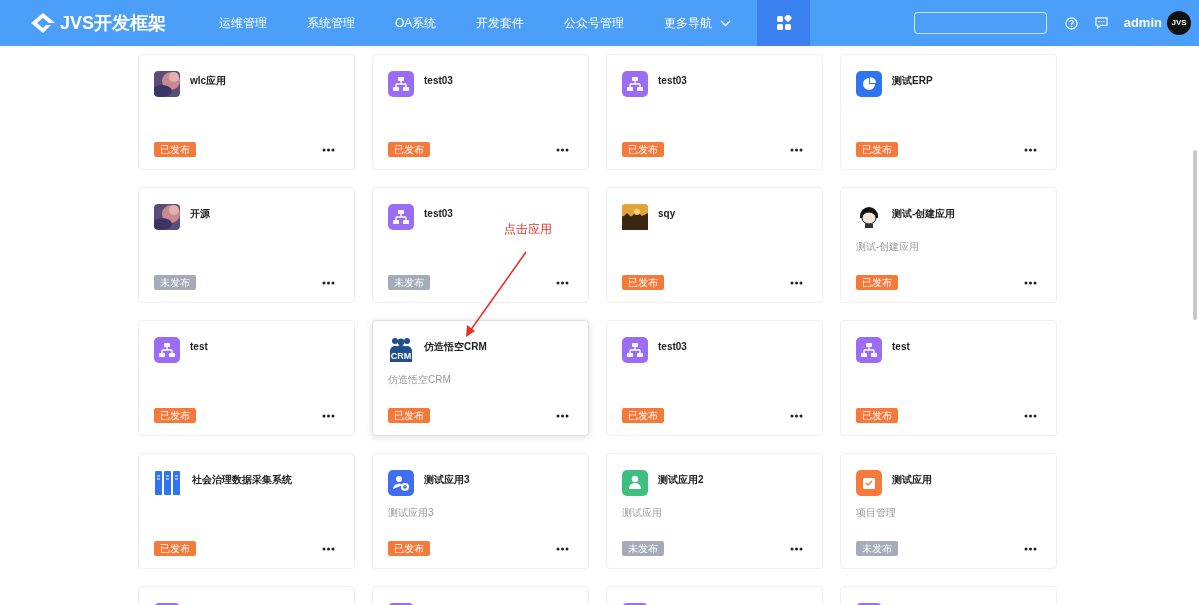 This screenshot has height=605, width=1199. What do you see at coordinates (681, 480) in the screenshot?
I see `app-name: 测试应用2` at bounding box center [681, 480].